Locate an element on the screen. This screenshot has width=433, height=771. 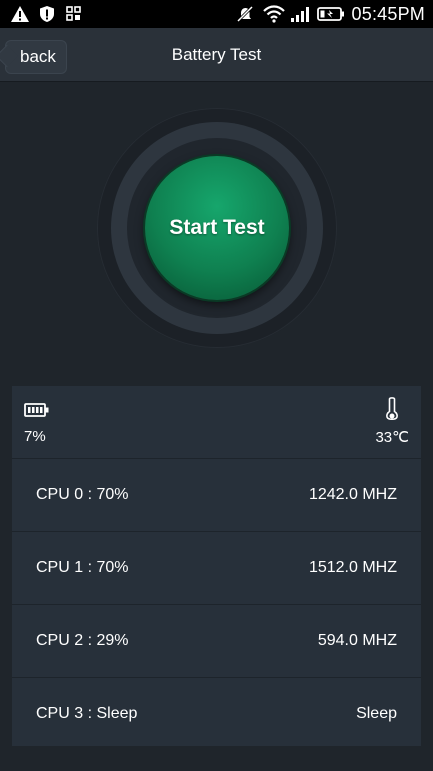
signal-icon is located at coordinates (300, 14).